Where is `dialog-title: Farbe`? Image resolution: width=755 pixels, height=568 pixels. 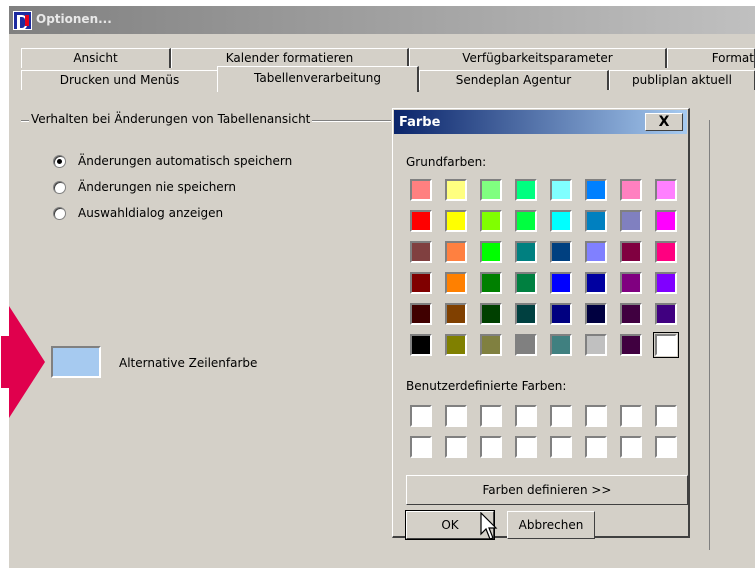
dialog-title: Farbe is located at coordinates (420, 122).